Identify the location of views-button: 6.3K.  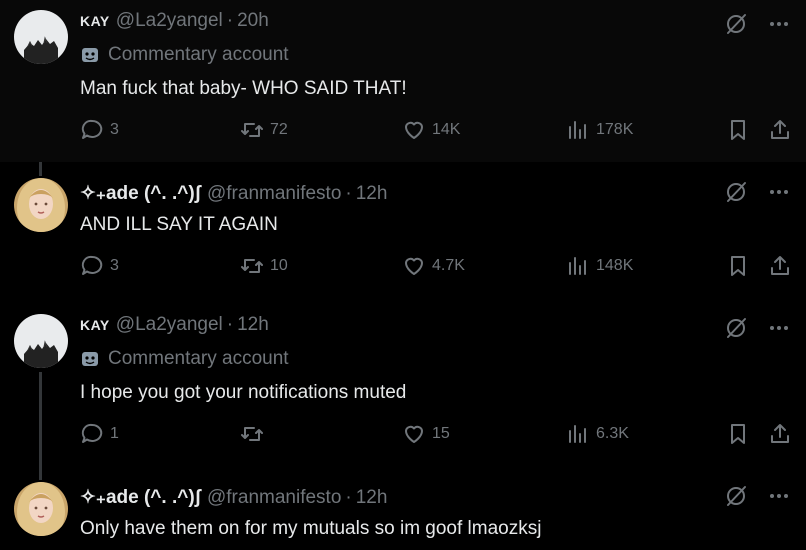
(597, 434).